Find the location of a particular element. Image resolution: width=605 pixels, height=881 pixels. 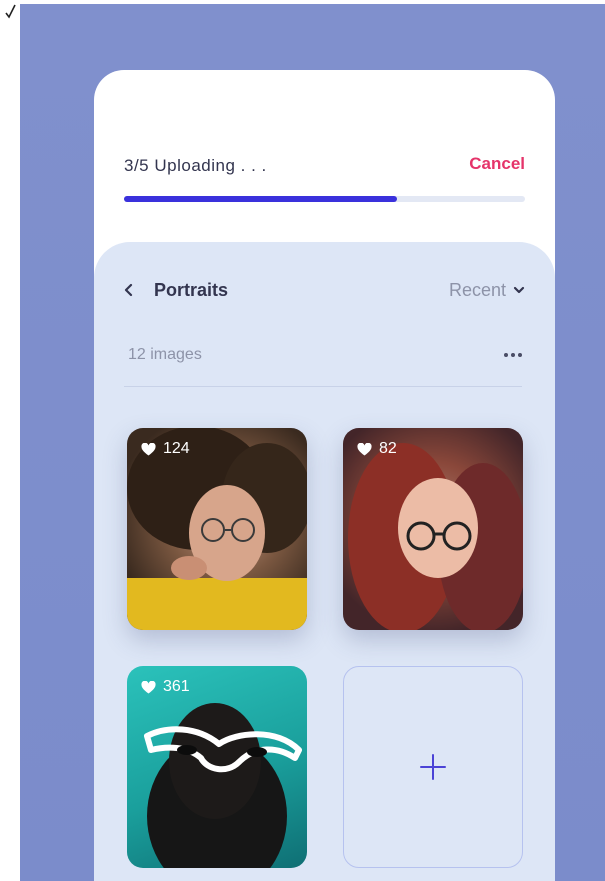

sort-dropdown: Recent is located at coordinates (487, 290).